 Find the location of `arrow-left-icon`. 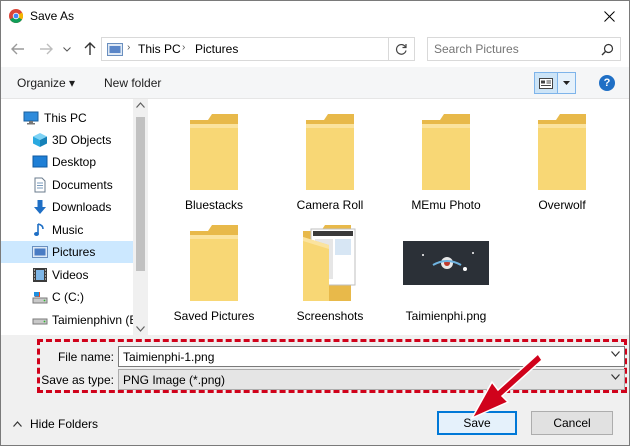

arrow-left-icon is located at coordinates (17, 49).